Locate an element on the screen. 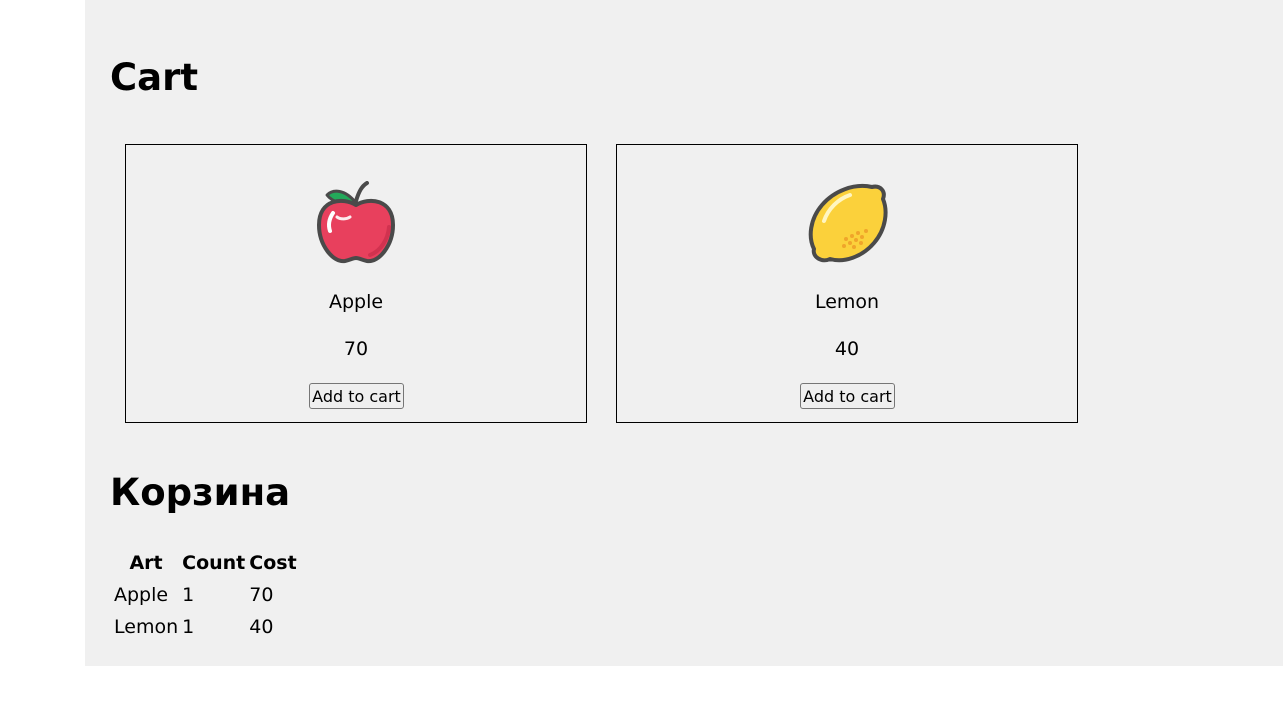  cell-art: Lemon is located at coordinates (146, 627).